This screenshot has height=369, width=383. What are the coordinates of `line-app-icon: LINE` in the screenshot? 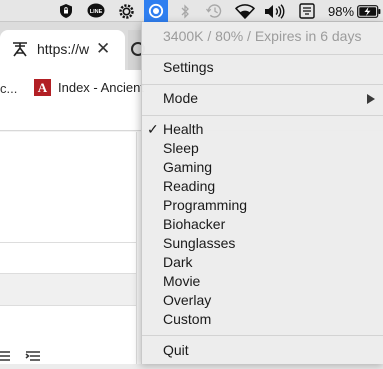 It's located at (96, 11).